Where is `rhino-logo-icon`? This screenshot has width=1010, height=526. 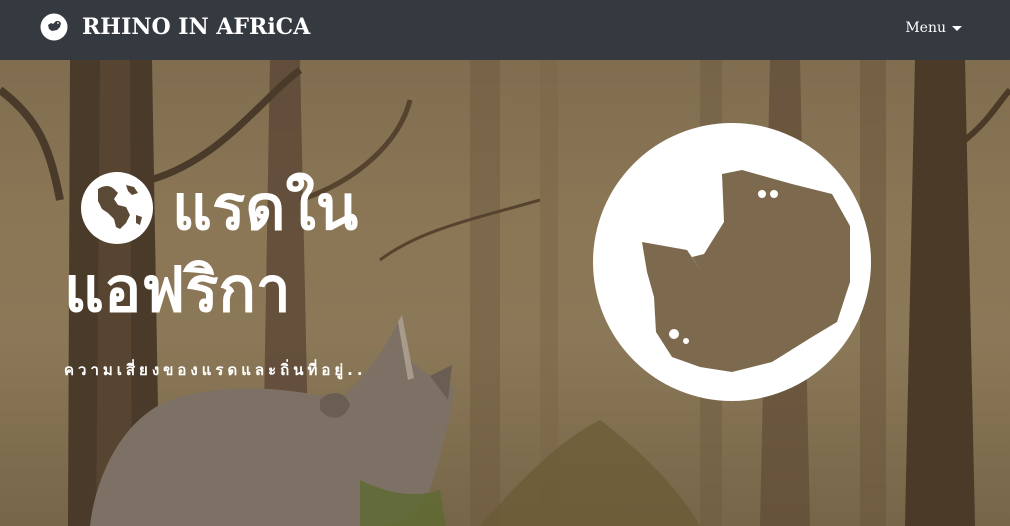
rhino-logo-icon is located at coordinates (54, 27).